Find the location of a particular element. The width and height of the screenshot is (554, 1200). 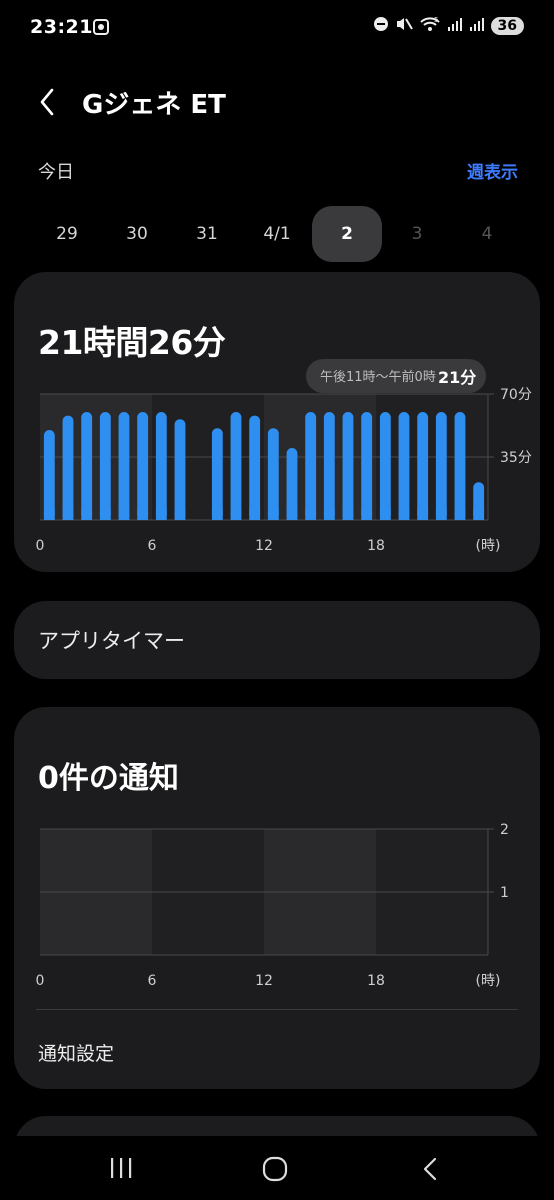

notifications-chart: 2 1 0 6 12 18 (時) is located at coordinates (272, 905).